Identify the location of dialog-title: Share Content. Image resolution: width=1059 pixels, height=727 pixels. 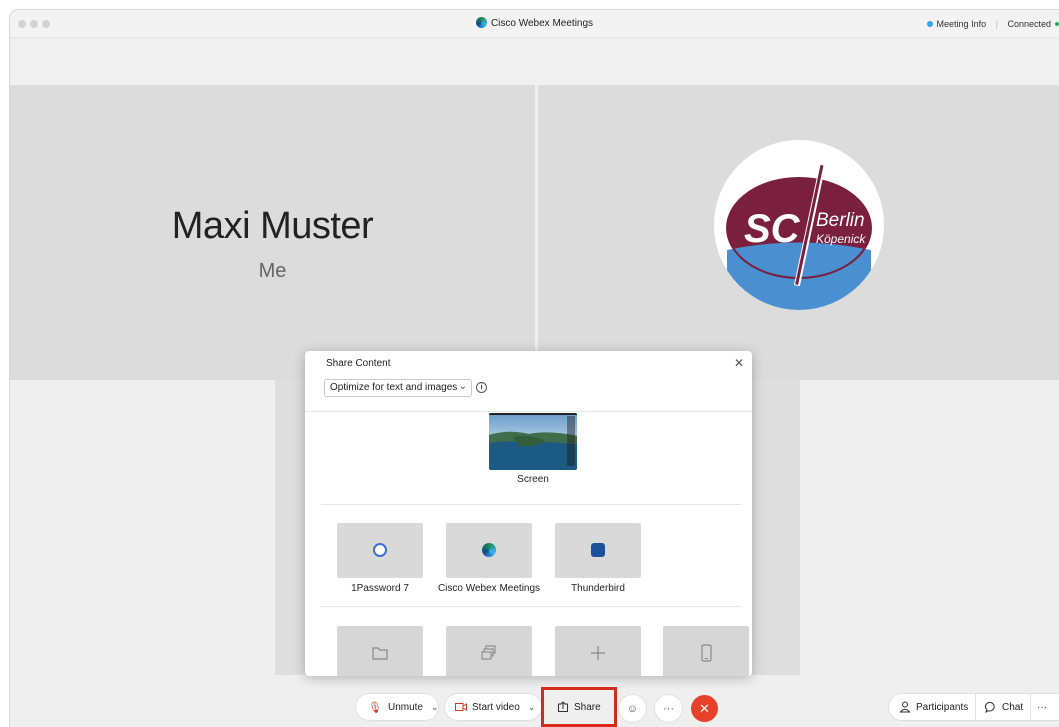
(358, 363).